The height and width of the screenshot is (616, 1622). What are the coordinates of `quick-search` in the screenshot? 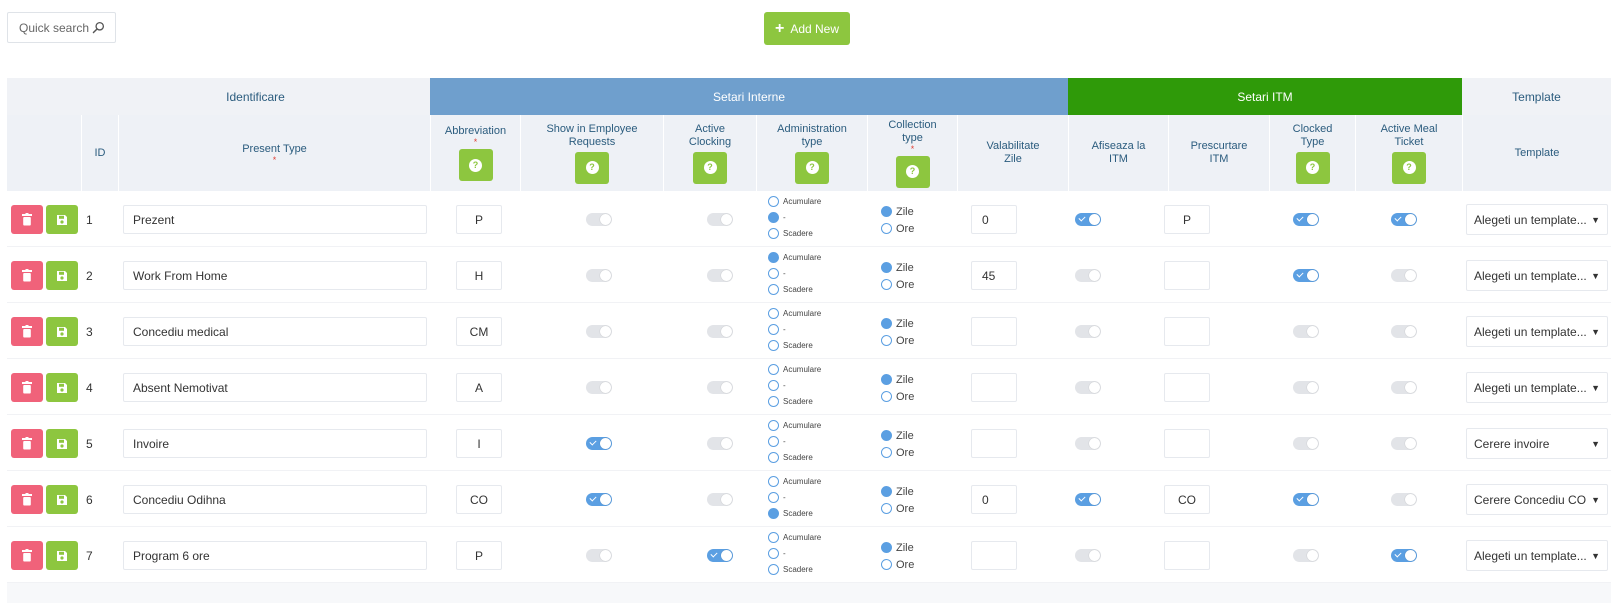 It's located at (61, 27).